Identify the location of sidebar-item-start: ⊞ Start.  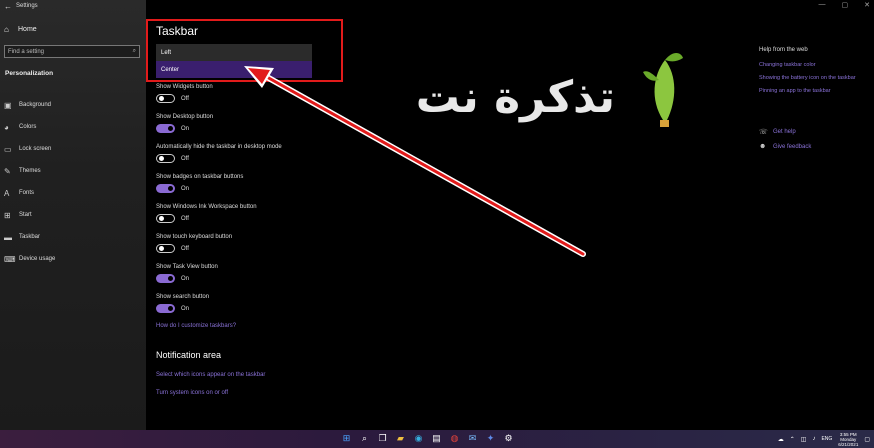
(29, 215).